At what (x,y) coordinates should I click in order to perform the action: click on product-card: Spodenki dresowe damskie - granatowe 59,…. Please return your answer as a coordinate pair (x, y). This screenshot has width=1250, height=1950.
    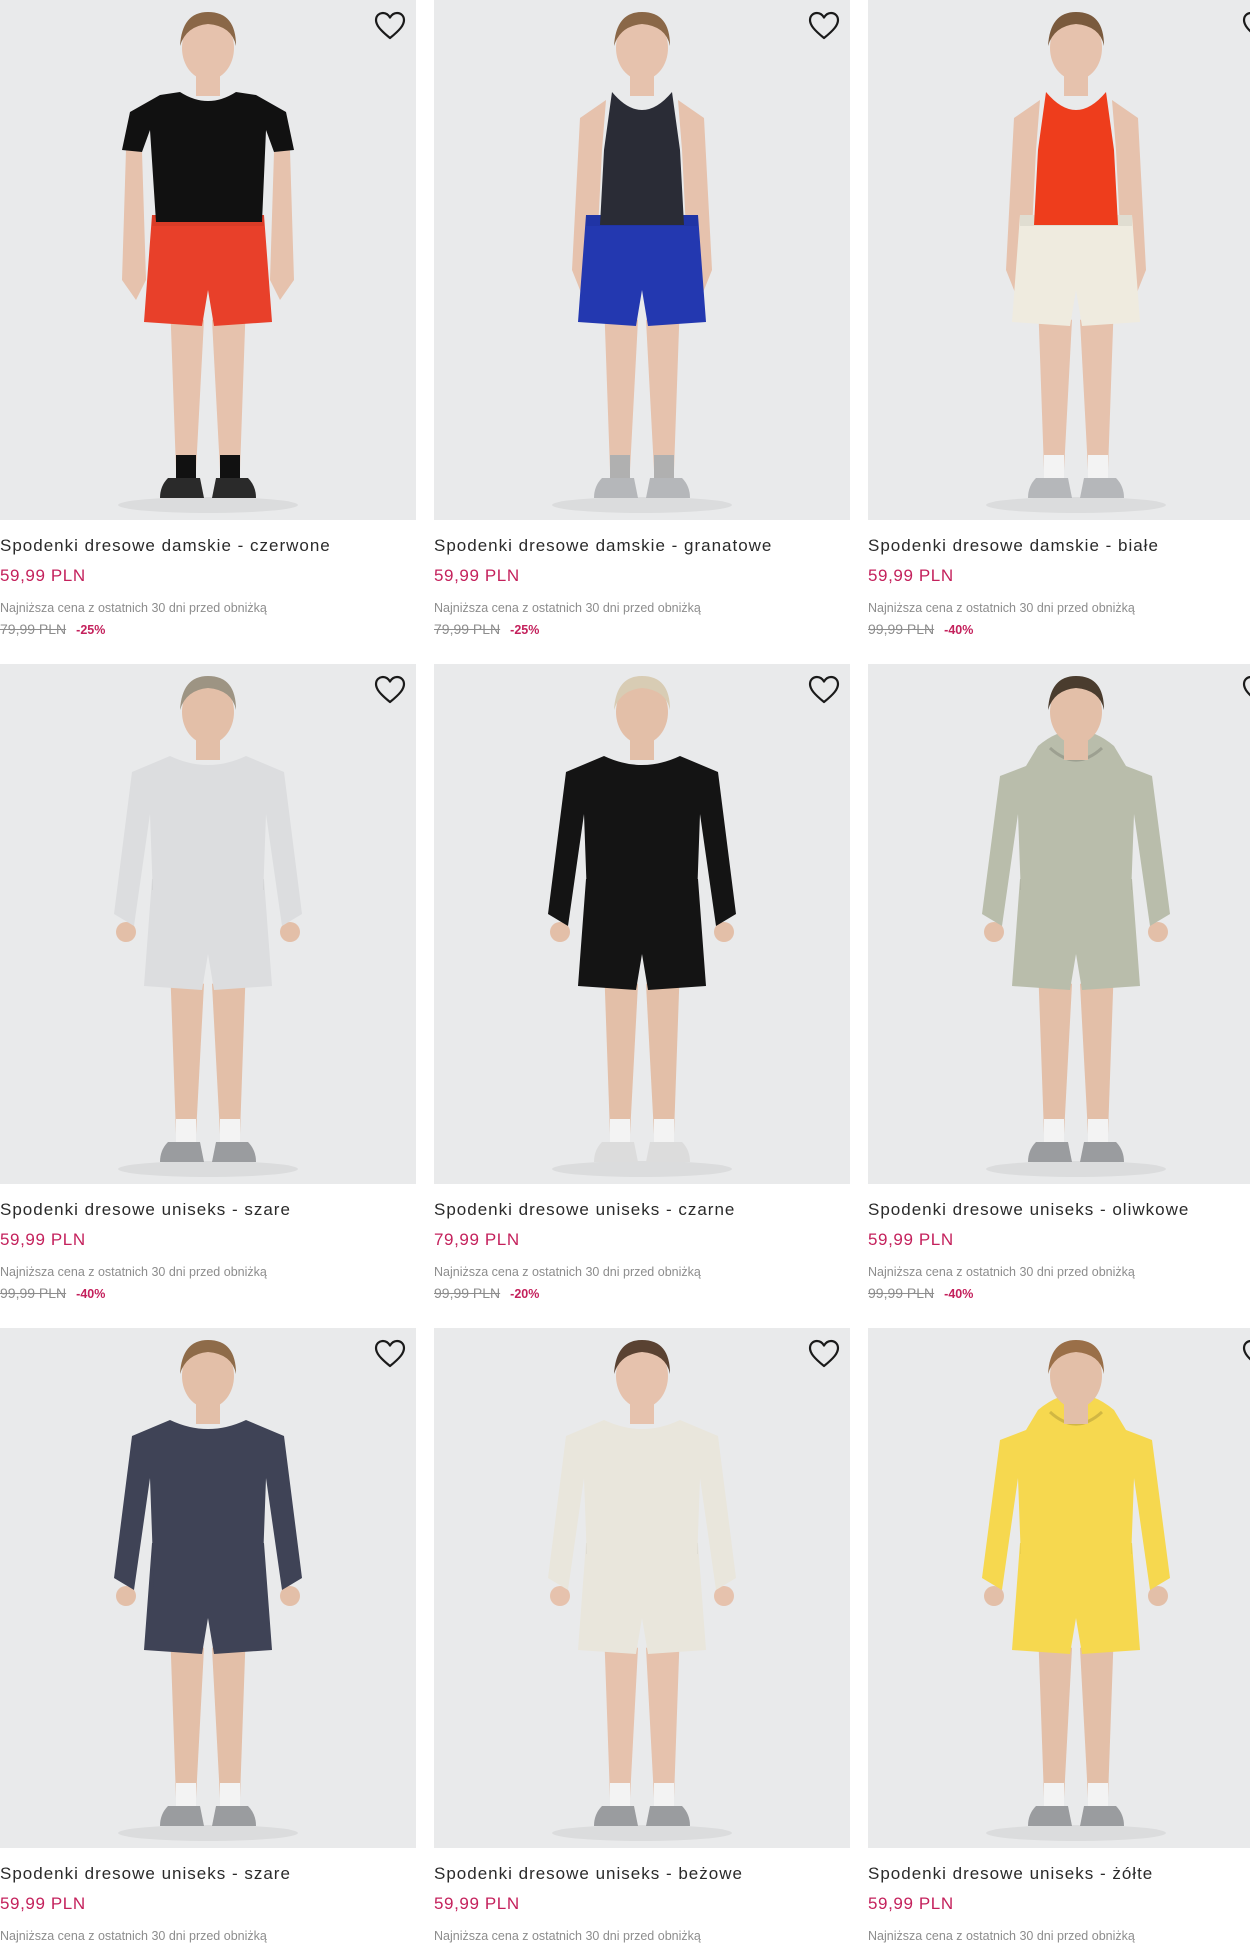
    Looking at the image, I should click on (642, 332).